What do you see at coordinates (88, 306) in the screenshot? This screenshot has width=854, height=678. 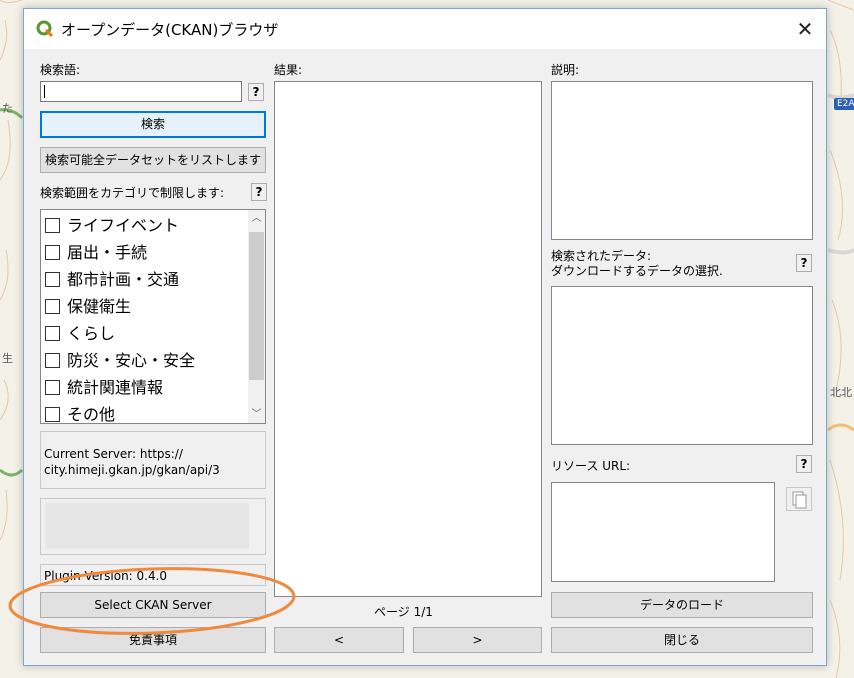 I see `category-item: 保健衛生` at bounding box center [88, 306].